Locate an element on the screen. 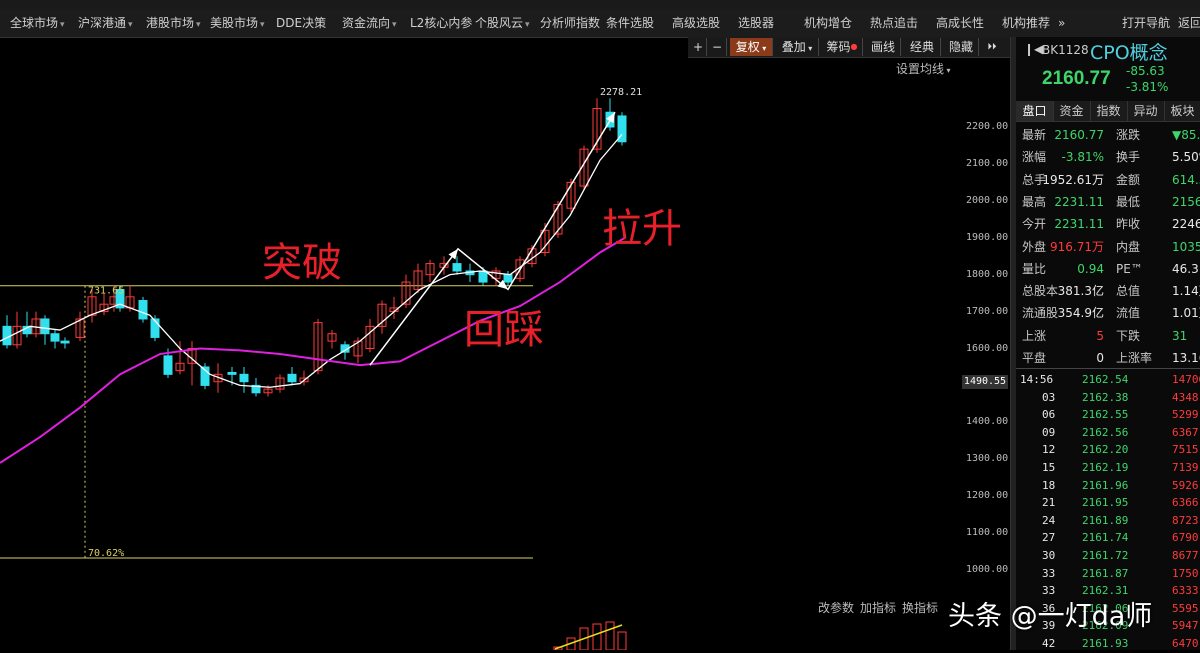 This screenshot has width=1200, height=653. quote-value: 1035.90万 is located at coordinates (1186, 246).